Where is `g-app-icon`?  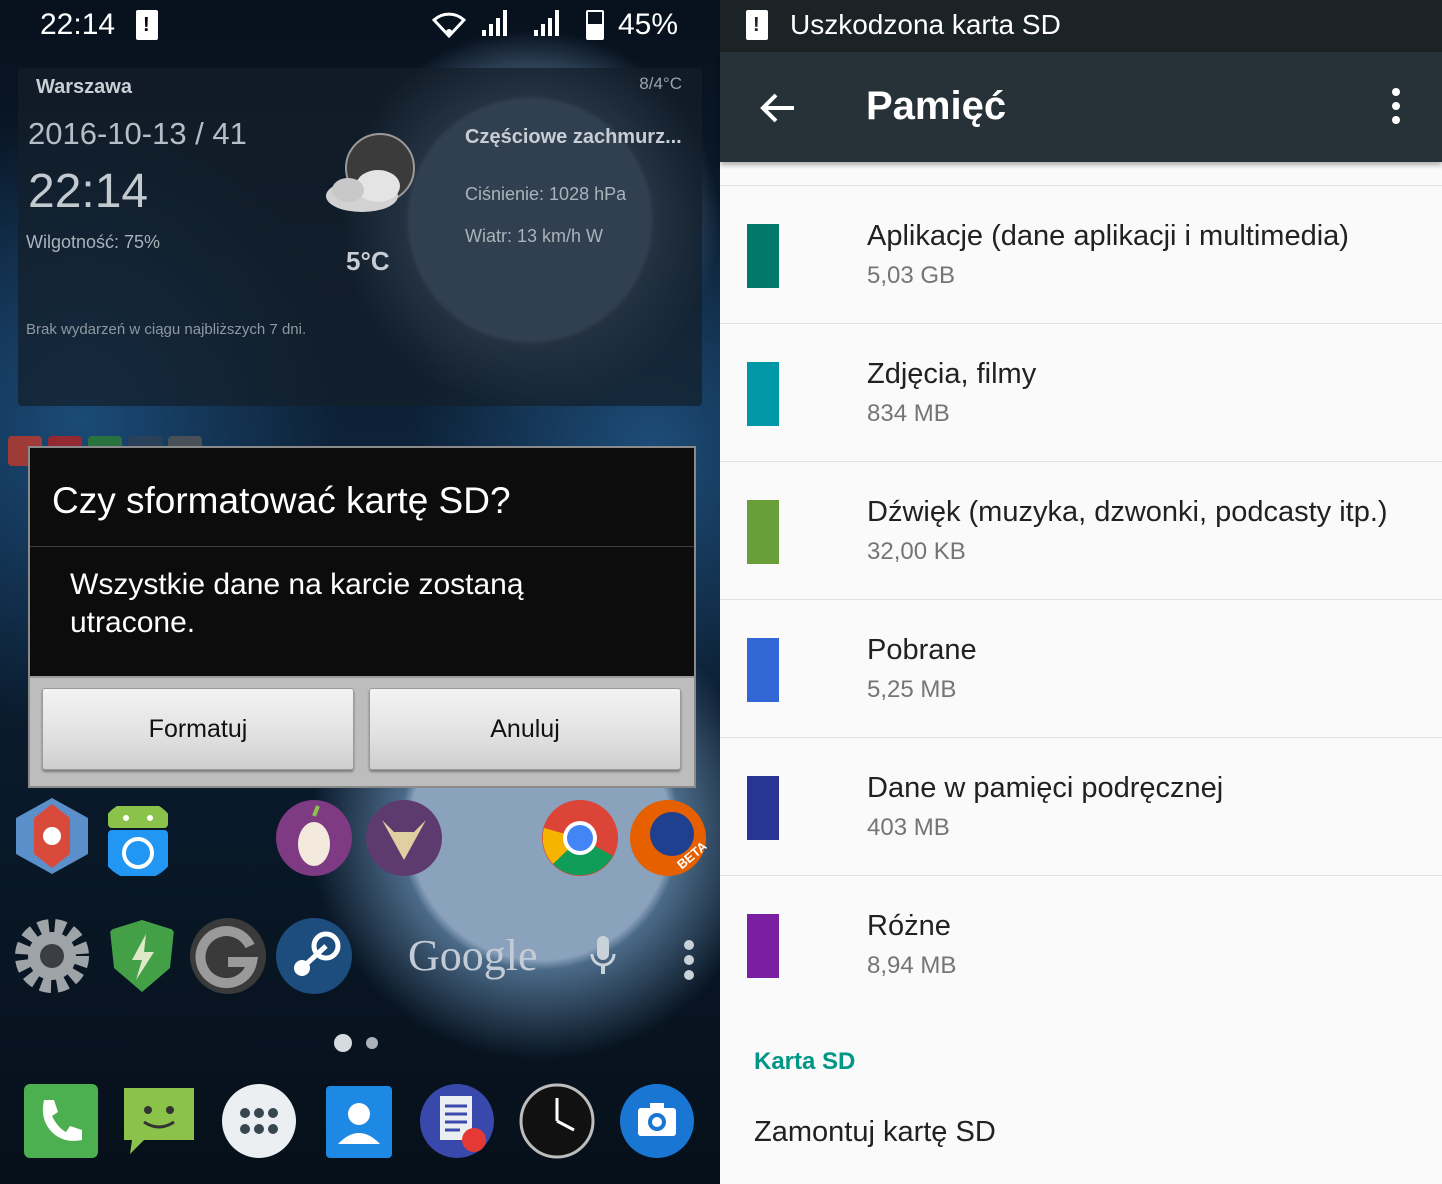 g-app-icon is located at coordinates (228, 956).